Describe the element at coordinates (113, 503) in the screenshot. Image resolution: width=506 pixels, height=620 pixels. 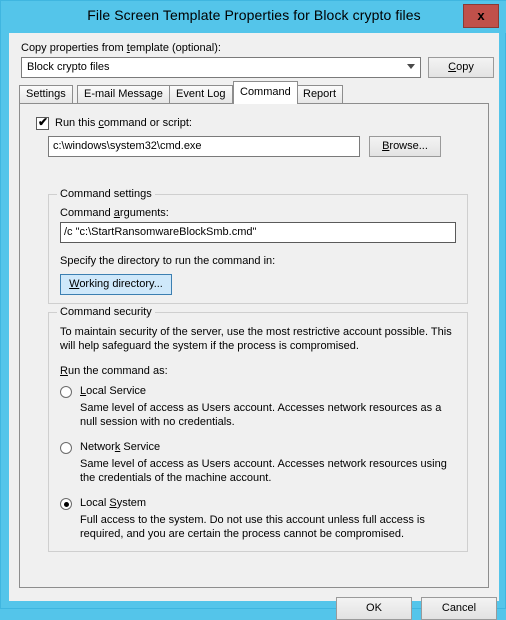
I see `radio-label-local-system: Local System` at that location.